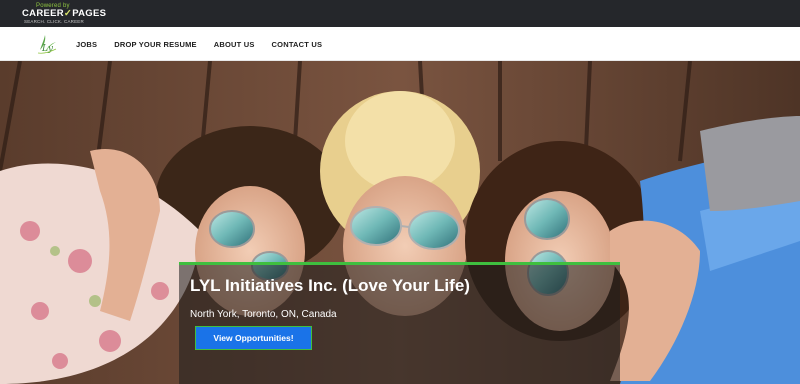 The width and height of the screenshot is (800, 384). What do you see at coordinates (54, 21) in the screenshot?
I see `brand-tagline: SEARCH. CLICK. CAREER` at bounding box center [54, 21].